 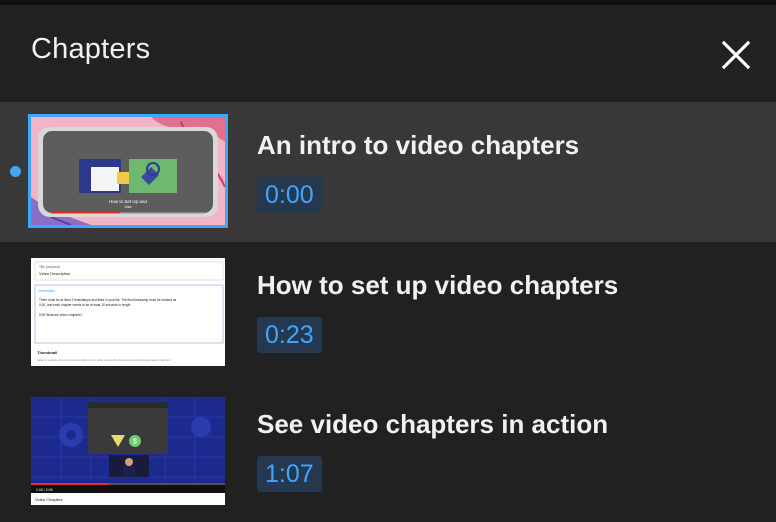 I want to click on chapter-title: How to set up video chapters, so click(x=438, y=285).